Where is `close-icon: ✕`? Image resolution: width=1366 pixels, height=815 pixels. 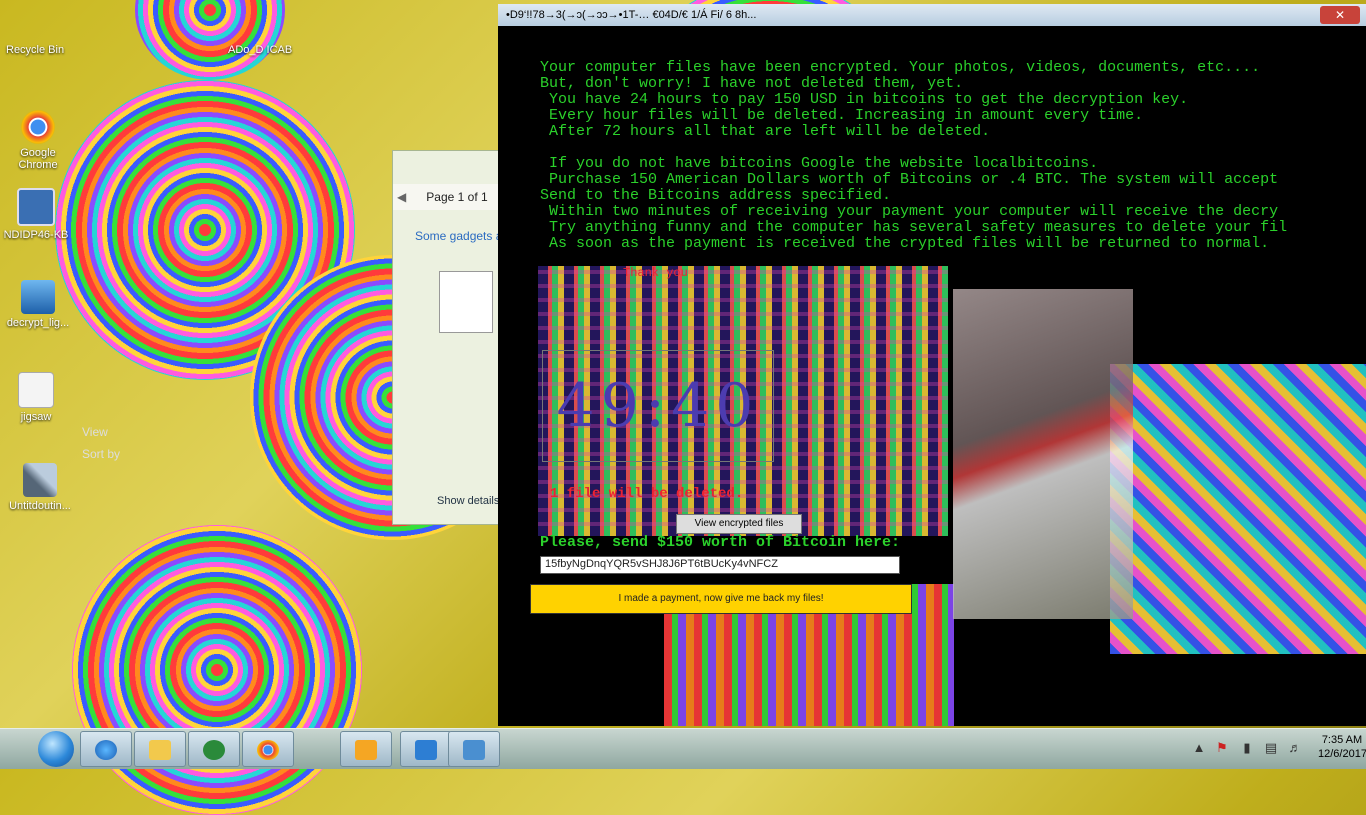
close-icon: ✕ is located at coordinates (1340, 15).